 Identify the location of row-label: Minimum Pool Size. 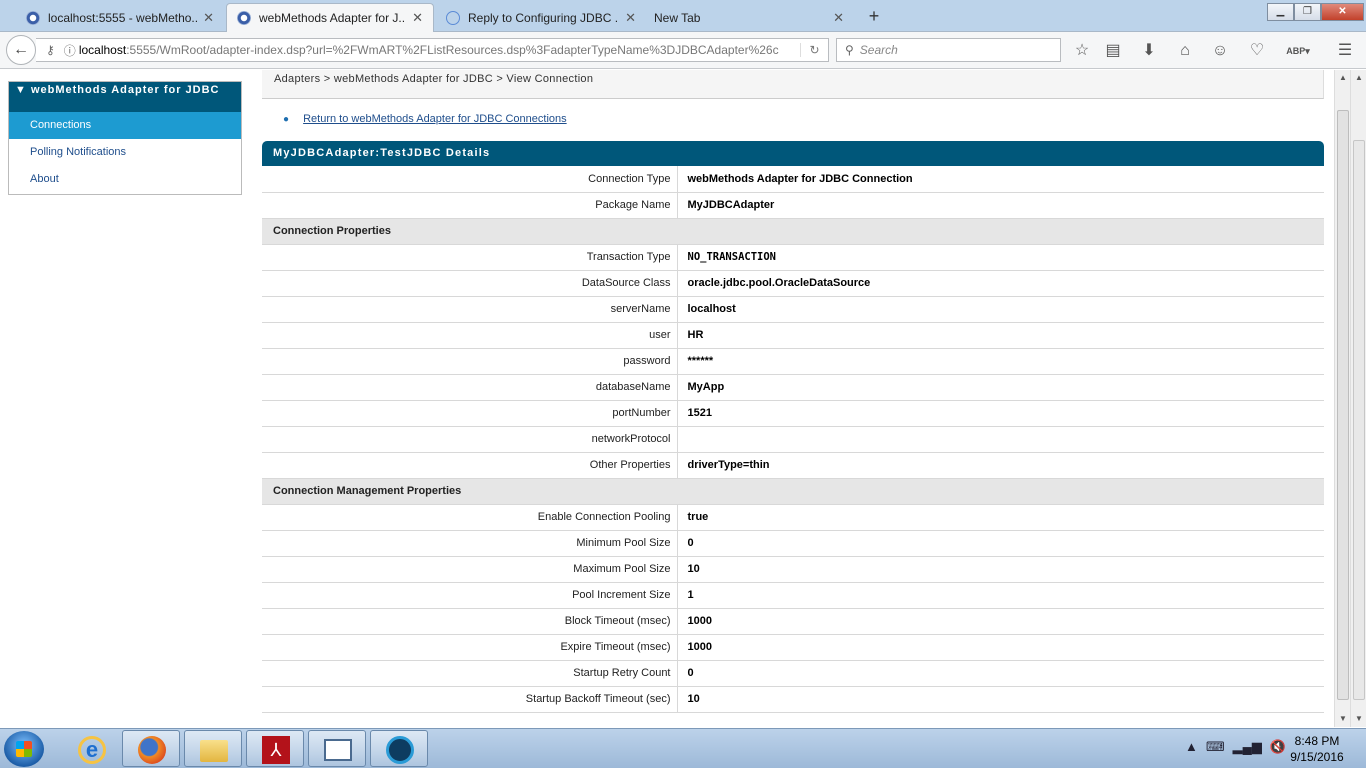
(470, 543).